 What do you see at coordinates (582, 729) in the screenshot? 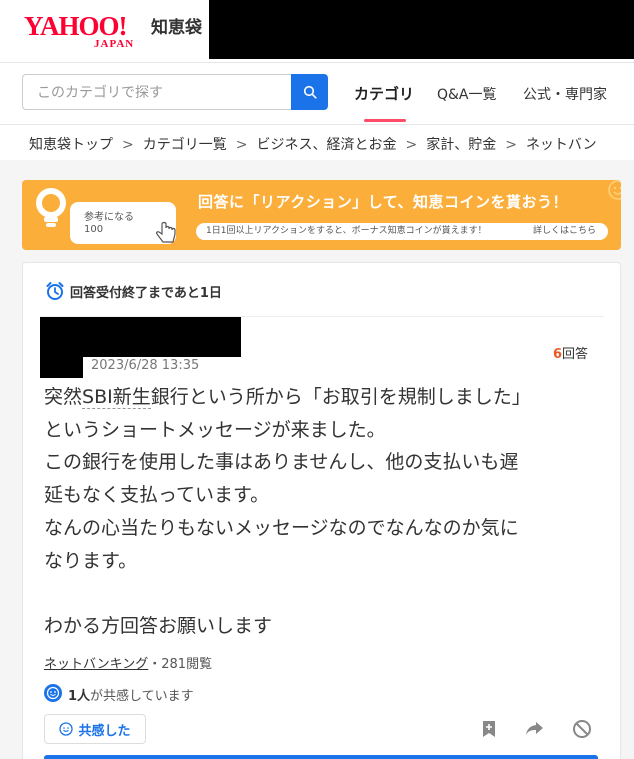
I see `block-icon` at bounding box center [582, 729].